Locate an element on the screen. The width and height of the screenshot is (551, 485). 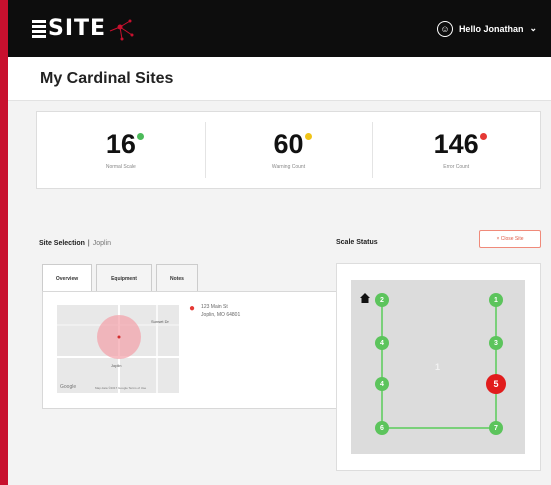
user-menu: ☺ Hello Jonathan ⌄ is located at coordinates (486, 28).